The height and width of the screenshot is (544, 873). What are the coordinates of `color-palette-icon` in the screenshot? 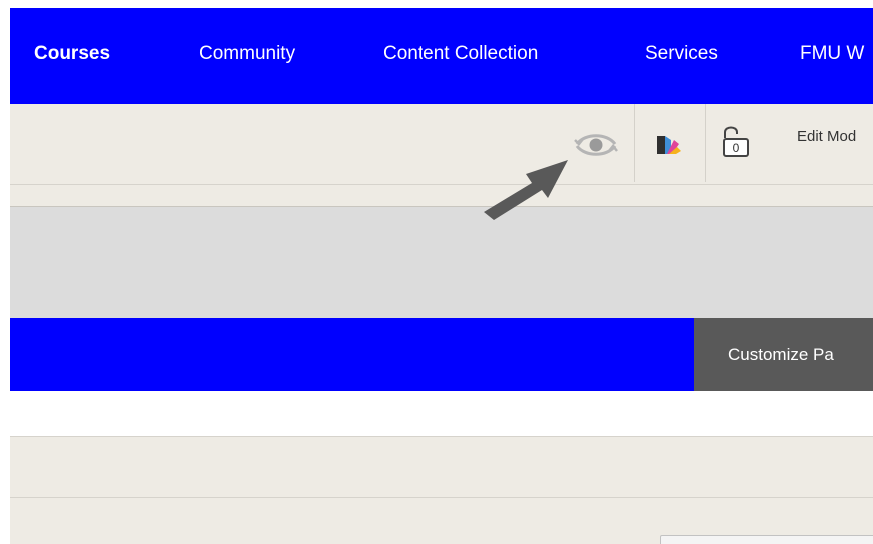 It's located at (669, 145).